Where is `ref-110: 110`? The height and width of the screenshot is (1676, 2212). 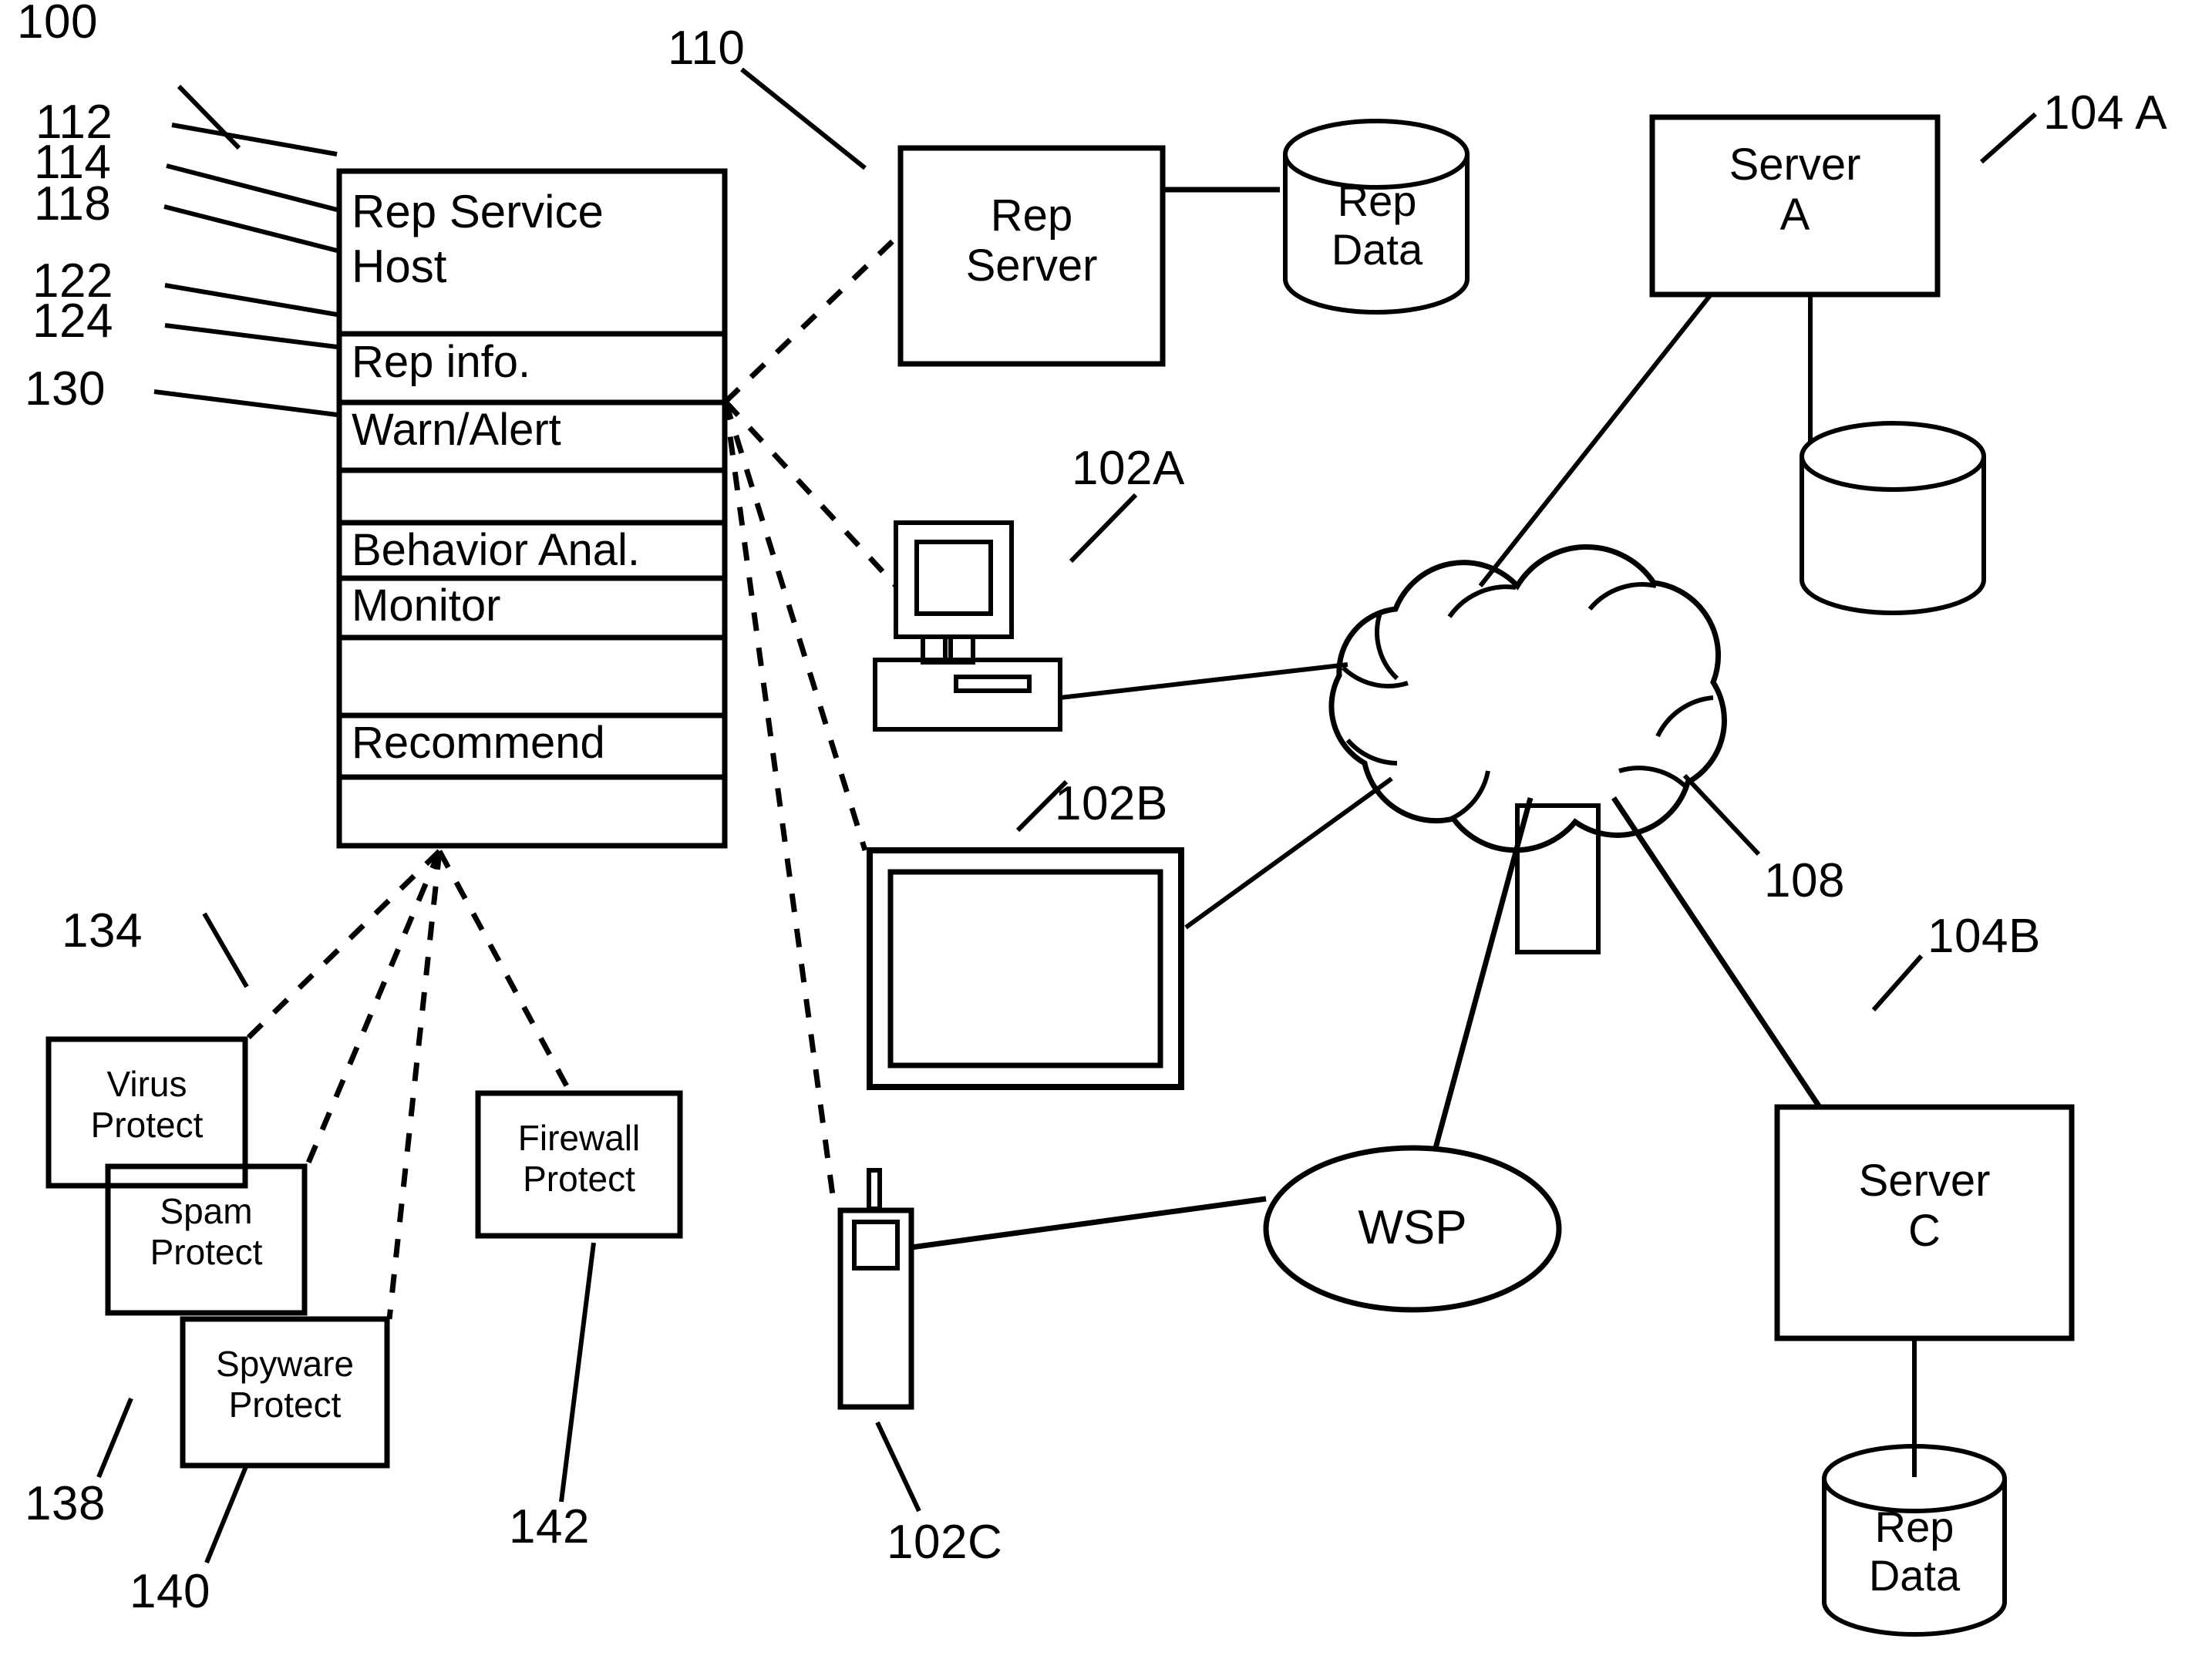
ref-110: 110 is located at coordinates (707, 48).